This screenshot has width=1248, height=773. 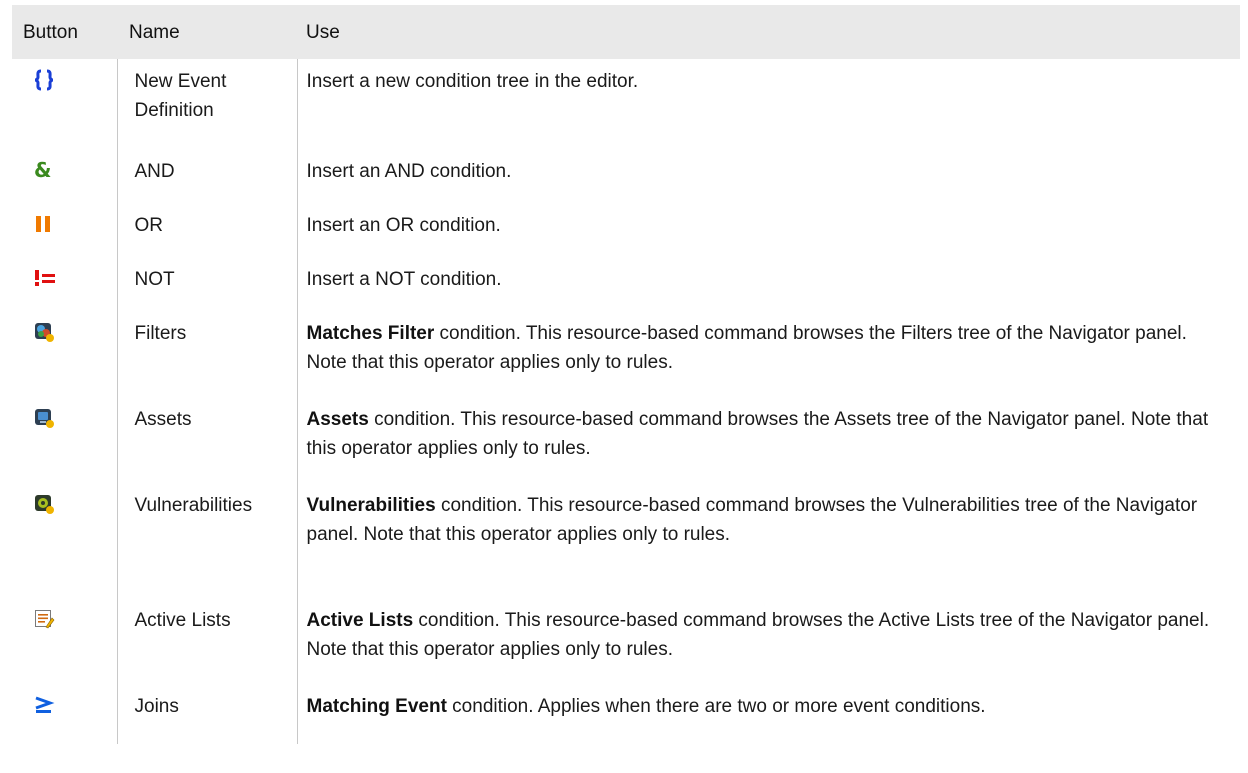 I want to click on name-cell: Filters, so click(x=206, y=354).